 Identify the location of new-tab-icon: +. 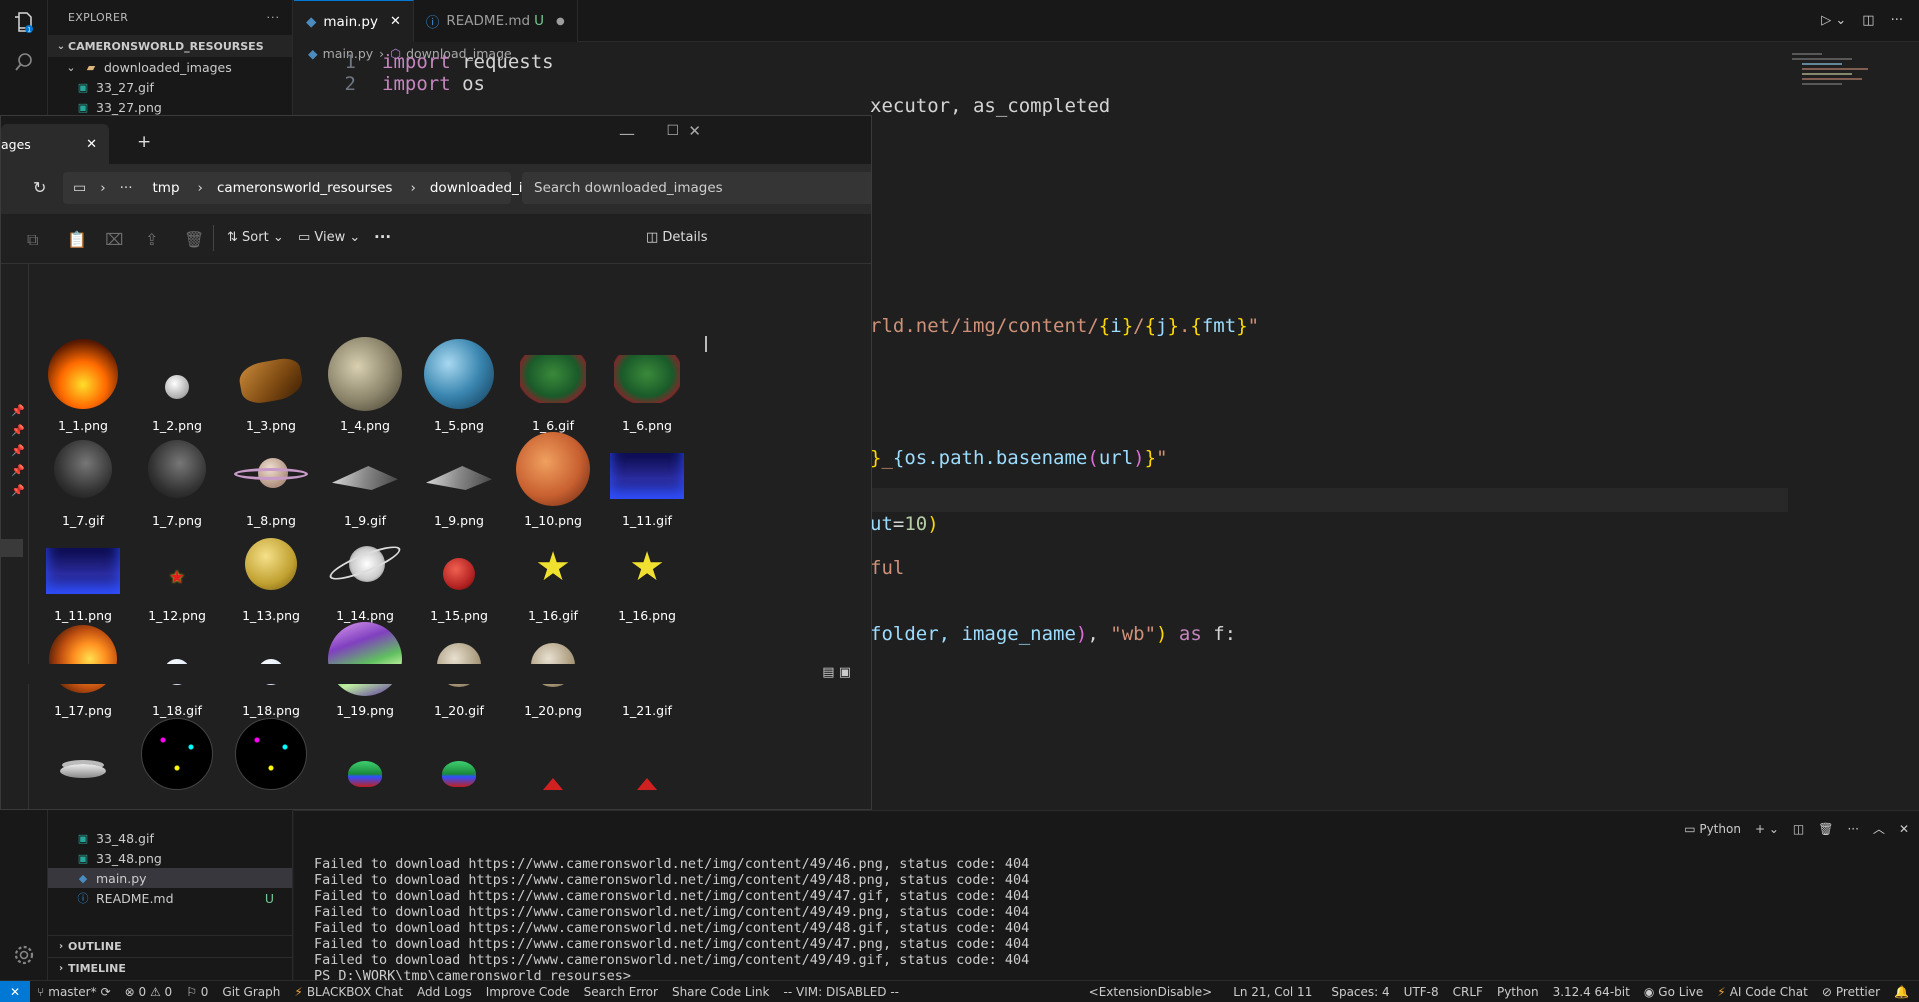
(144, 142).